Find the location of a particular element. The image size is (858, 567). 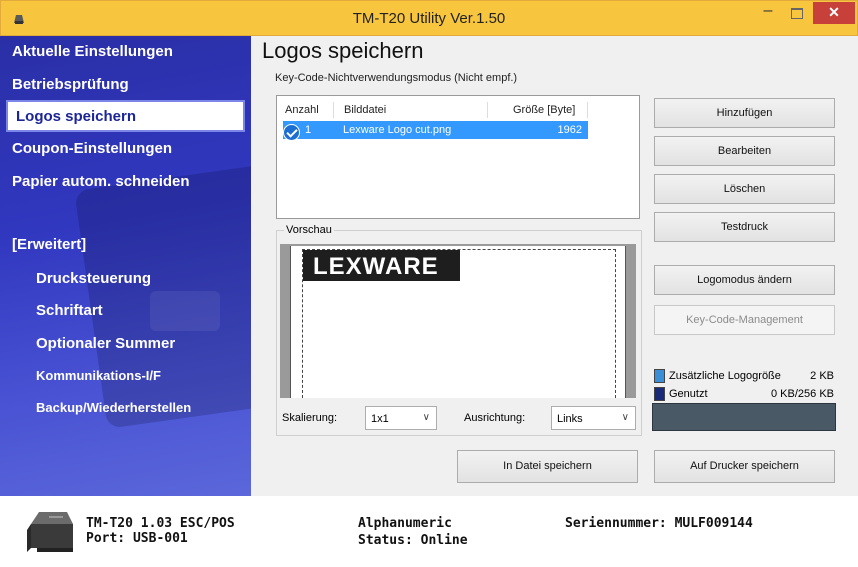

sidebar-item-backup-wiederherstellen: Backup/Wiederherstellen is located at coordinates (113, 407).